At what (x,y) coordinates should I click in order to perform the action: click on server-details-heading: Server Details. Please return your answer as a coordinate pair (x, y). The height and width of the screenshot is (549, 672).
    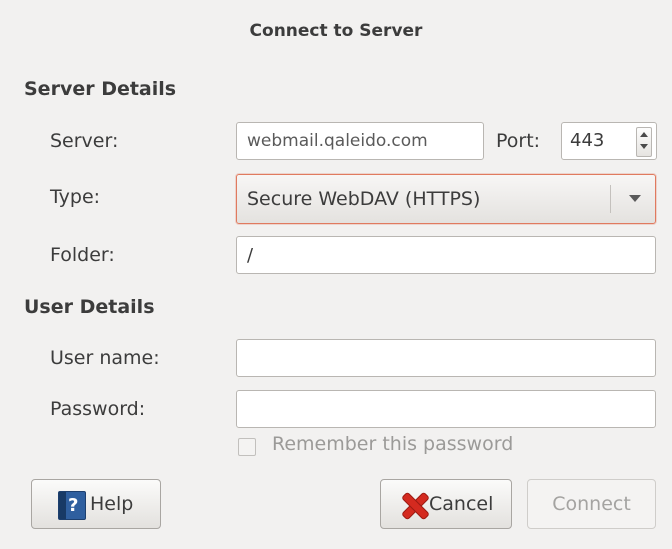
    Looking at the image, I should click on (100, 89).